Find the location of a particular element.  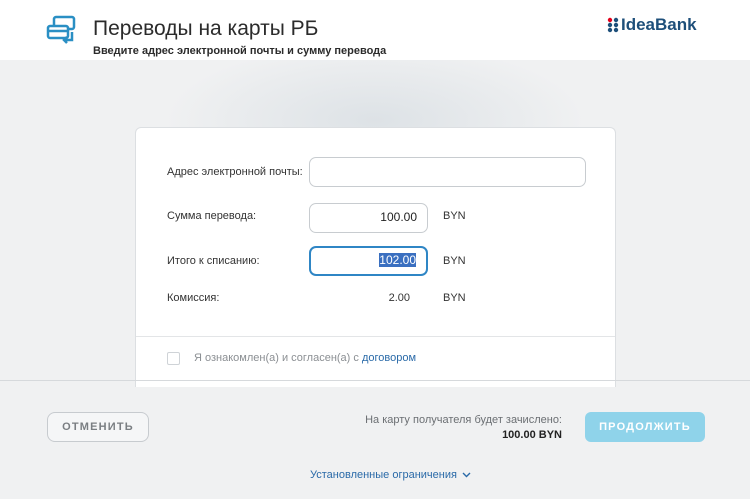

agreement-link: договором is located at coordinates (389, 358).